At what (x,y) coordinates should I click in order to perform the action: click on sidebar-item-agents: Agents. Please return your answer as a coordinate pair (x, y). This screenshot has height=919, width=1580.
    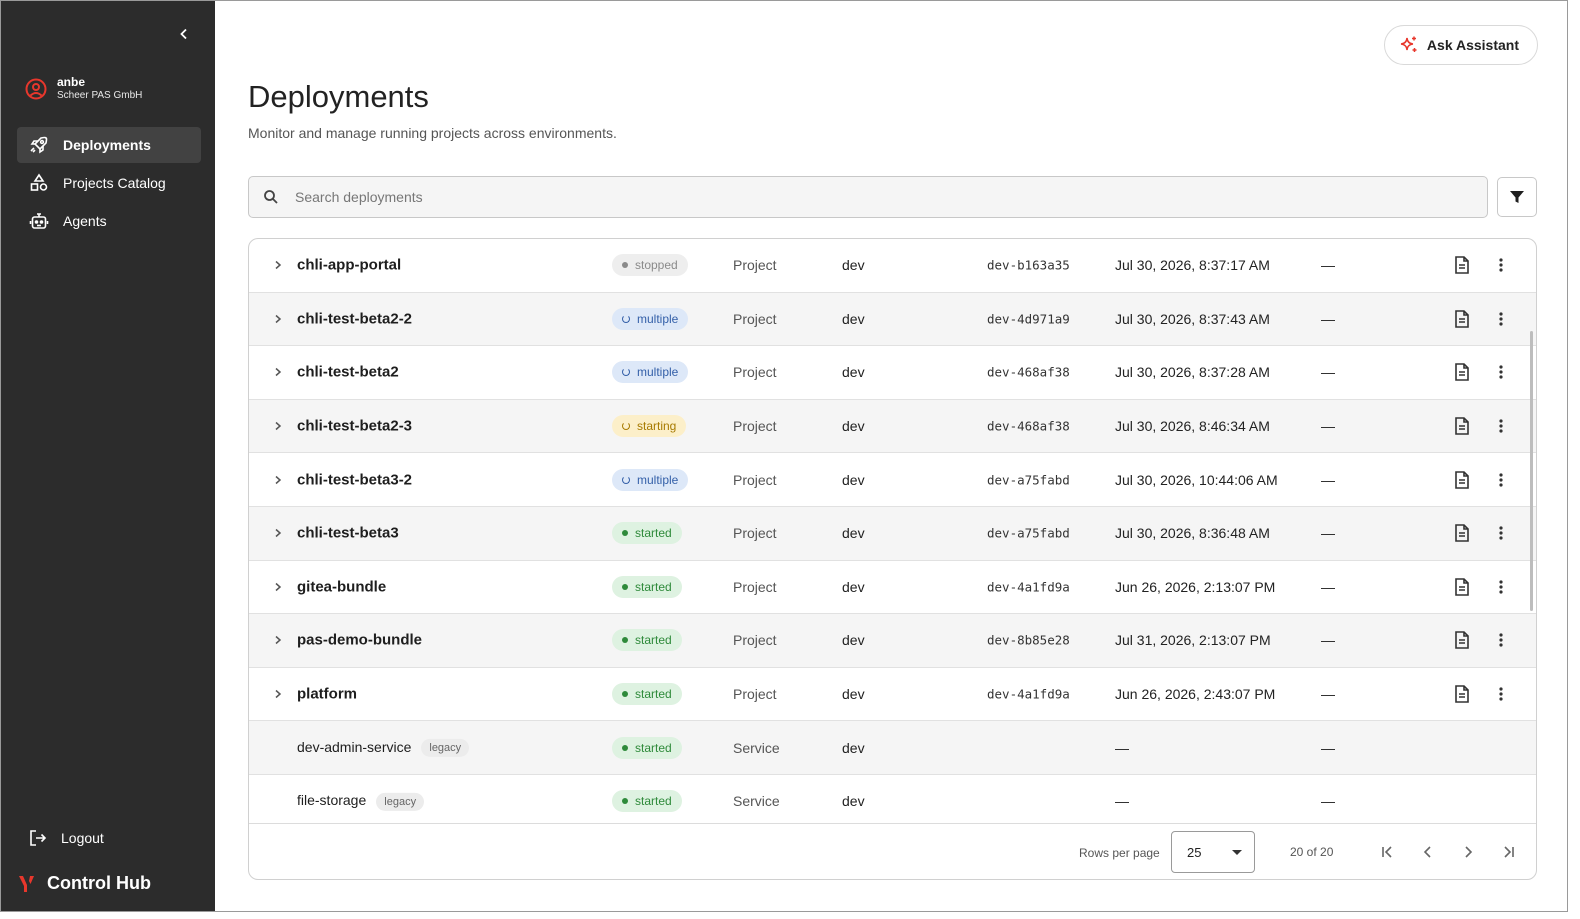
    Looking at the image, I should click on (109, 221).